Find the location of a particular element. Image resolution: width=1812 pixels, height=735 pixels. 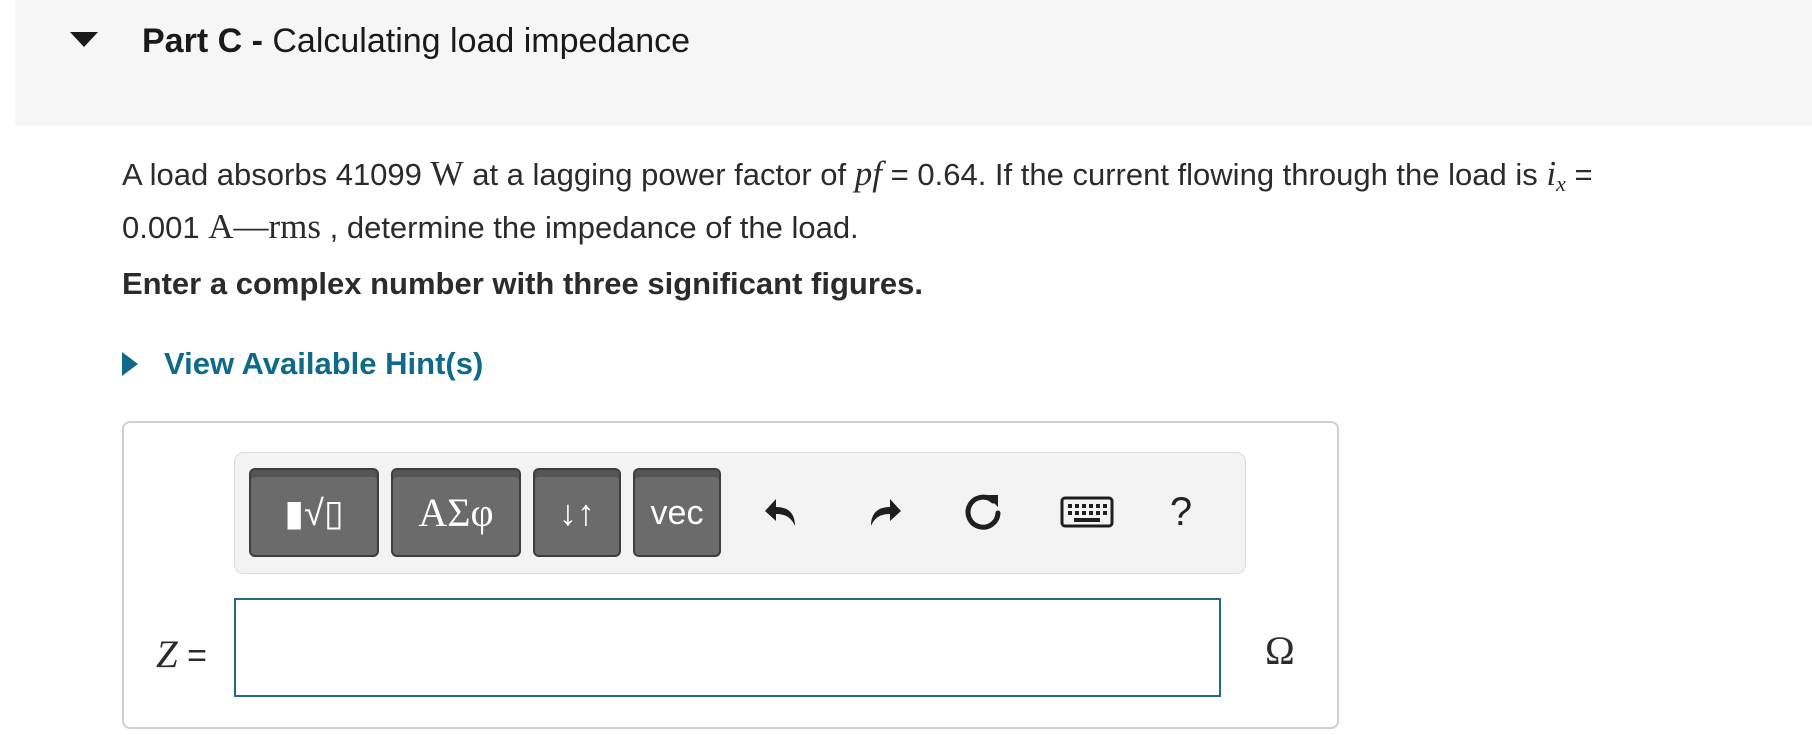

part-title: Part C - Calculating load impedance is located at coordinates (416, 41).